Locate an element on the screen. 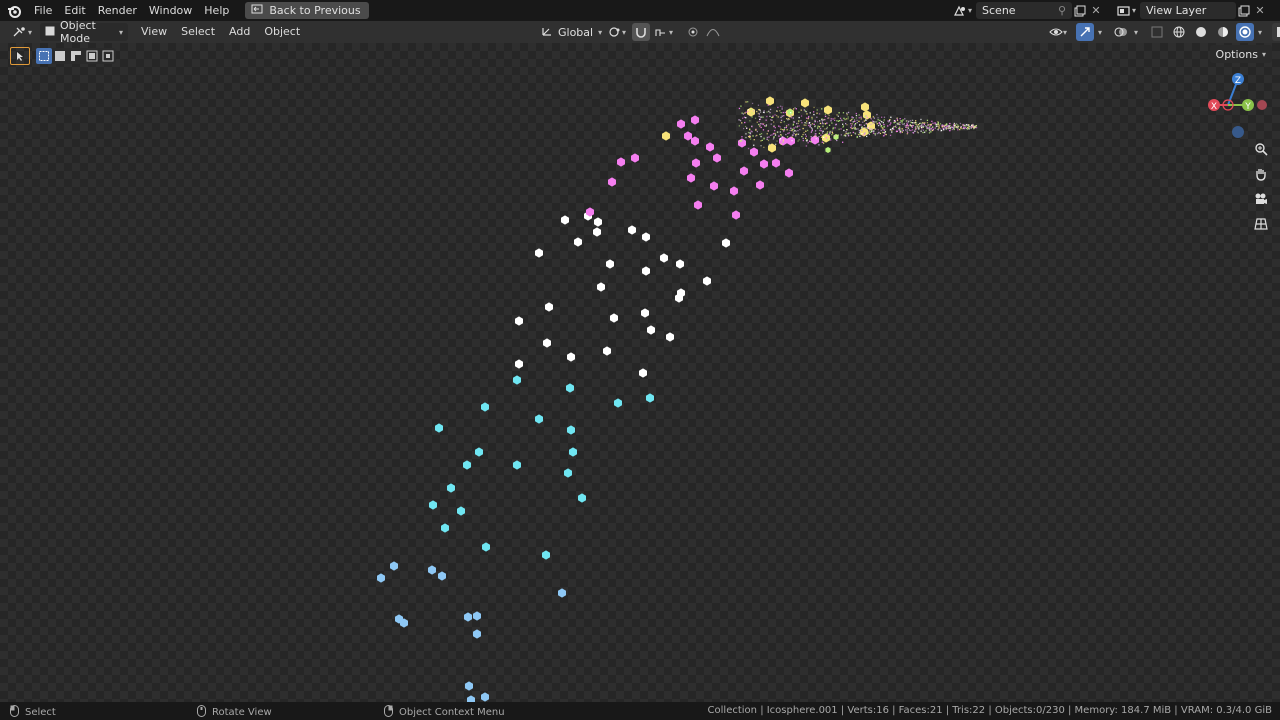 This screenshot has height=720, width=1280. rendered-shading-icon is located at coordinates (1245, 32).